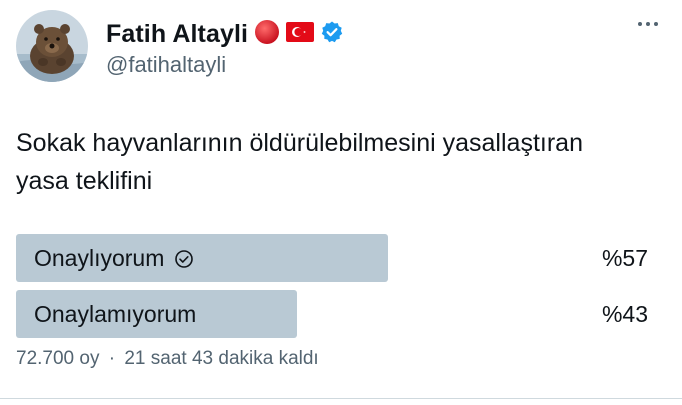 This screenshot has width=682, height=405. I want to click on author-handle: @fatihaltayli, so click(166, 65).